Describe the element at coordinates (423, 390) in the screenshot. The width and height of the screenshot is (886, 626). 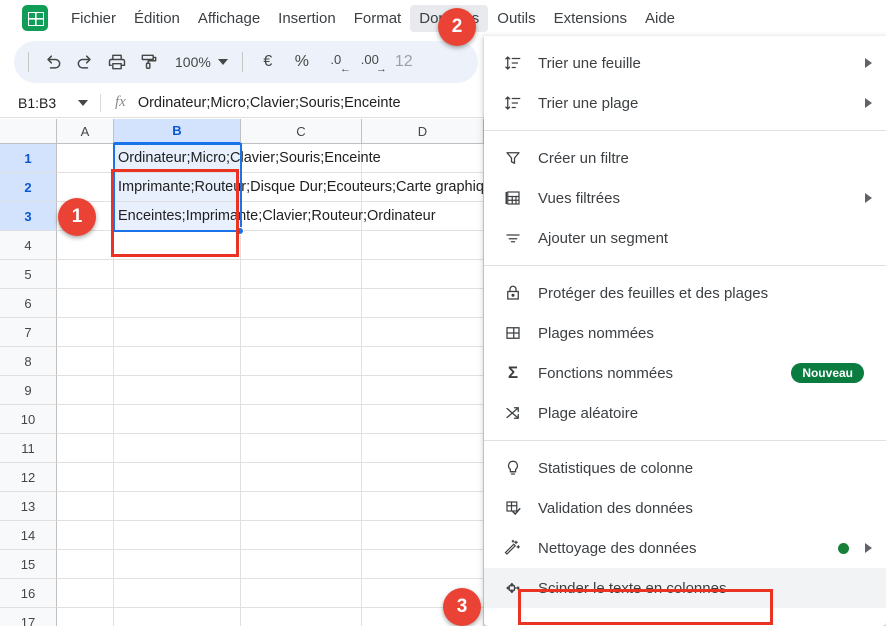
I see `cell-d9` at that location.